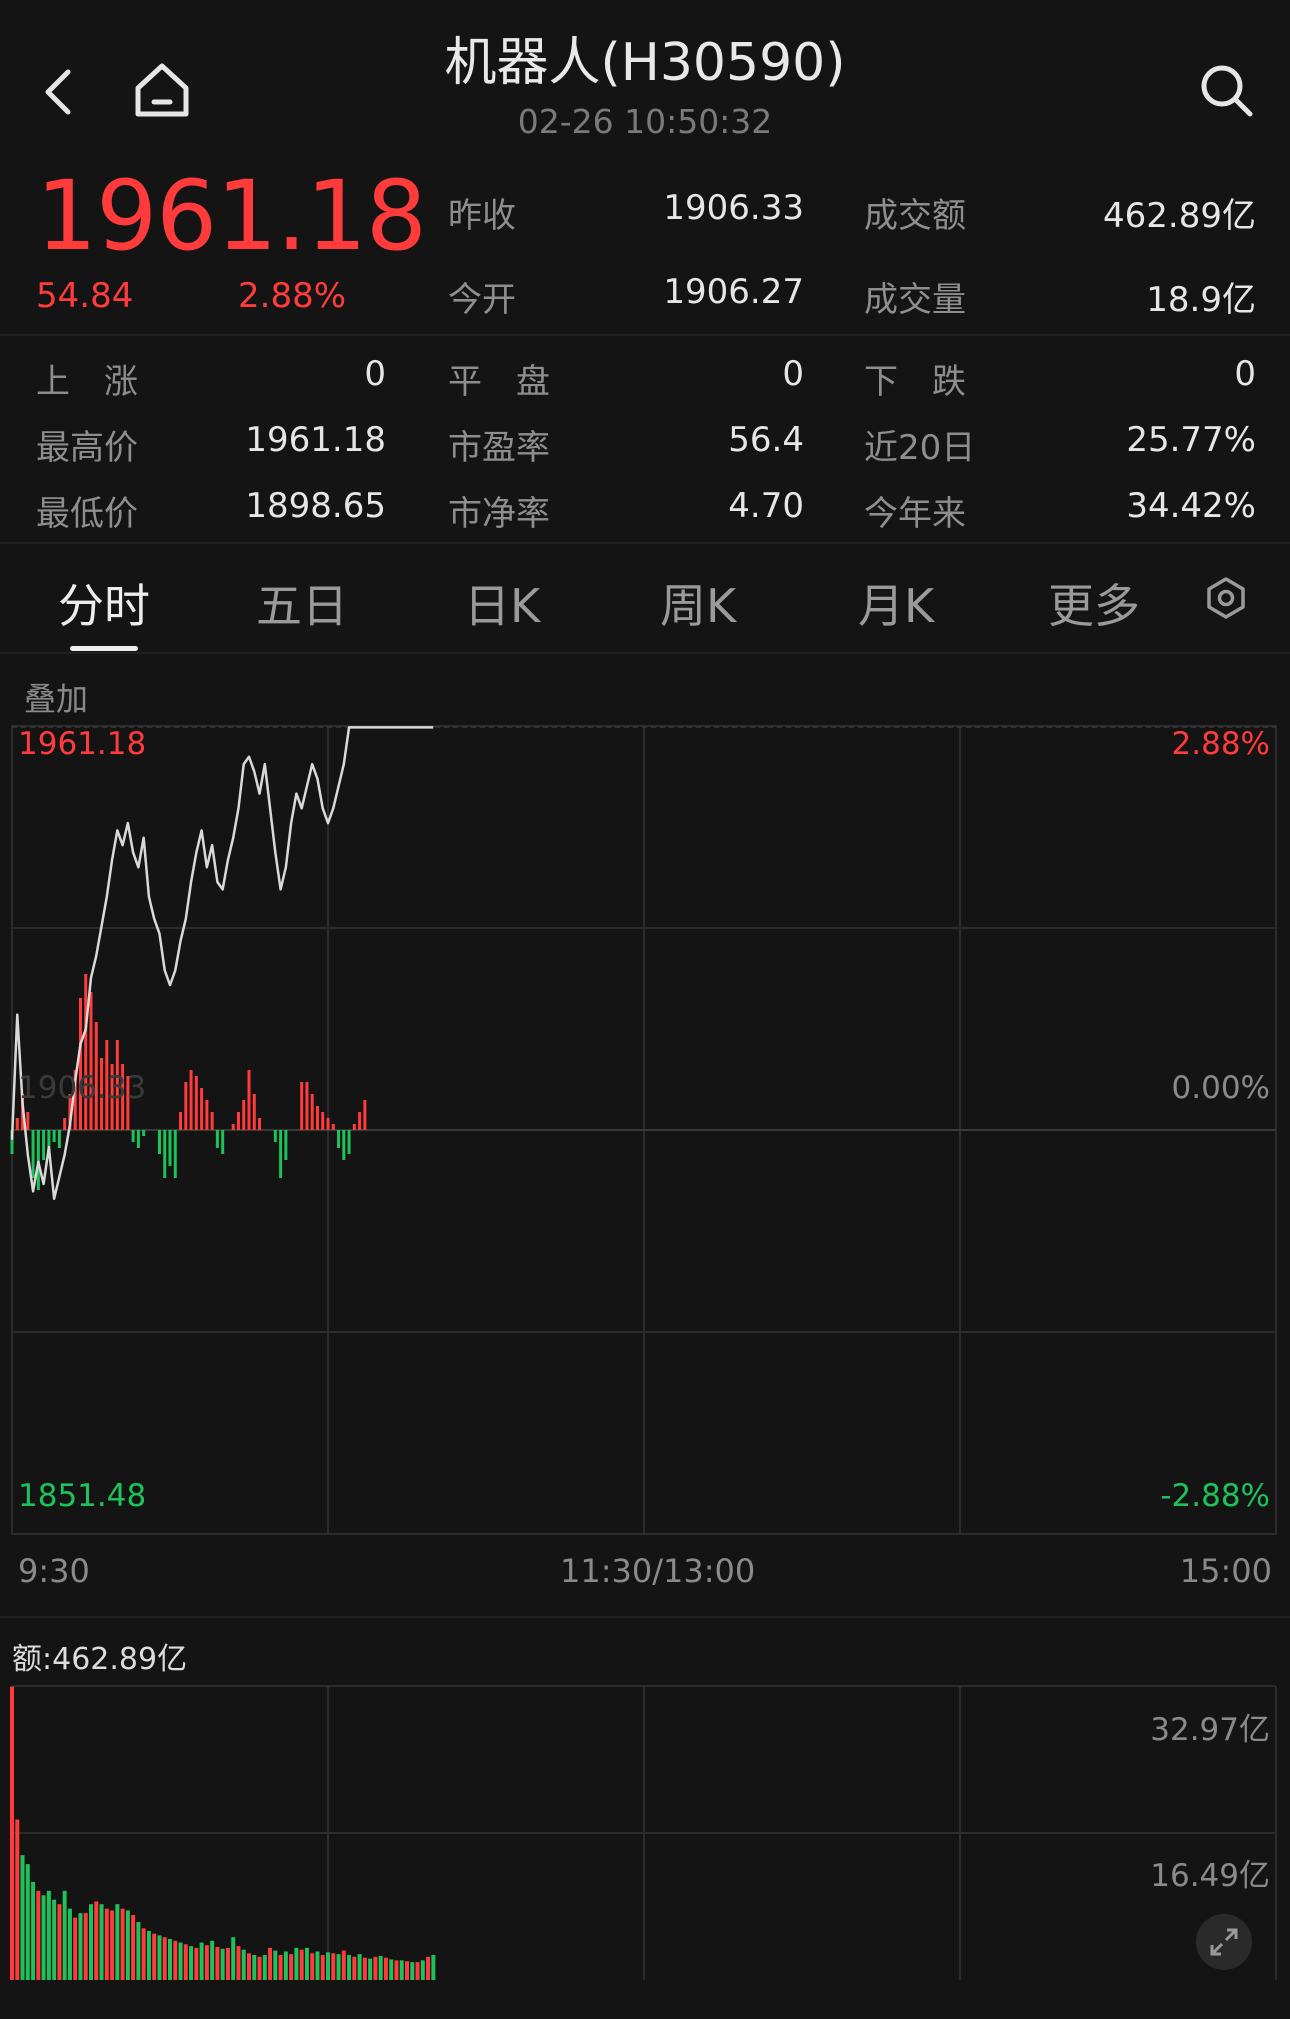 The width and height of the screenshot is (1290, 2019). Describe the element at coordinates (87, 382) in the screenshot. I see `quote-label: 上 涨` at that location.